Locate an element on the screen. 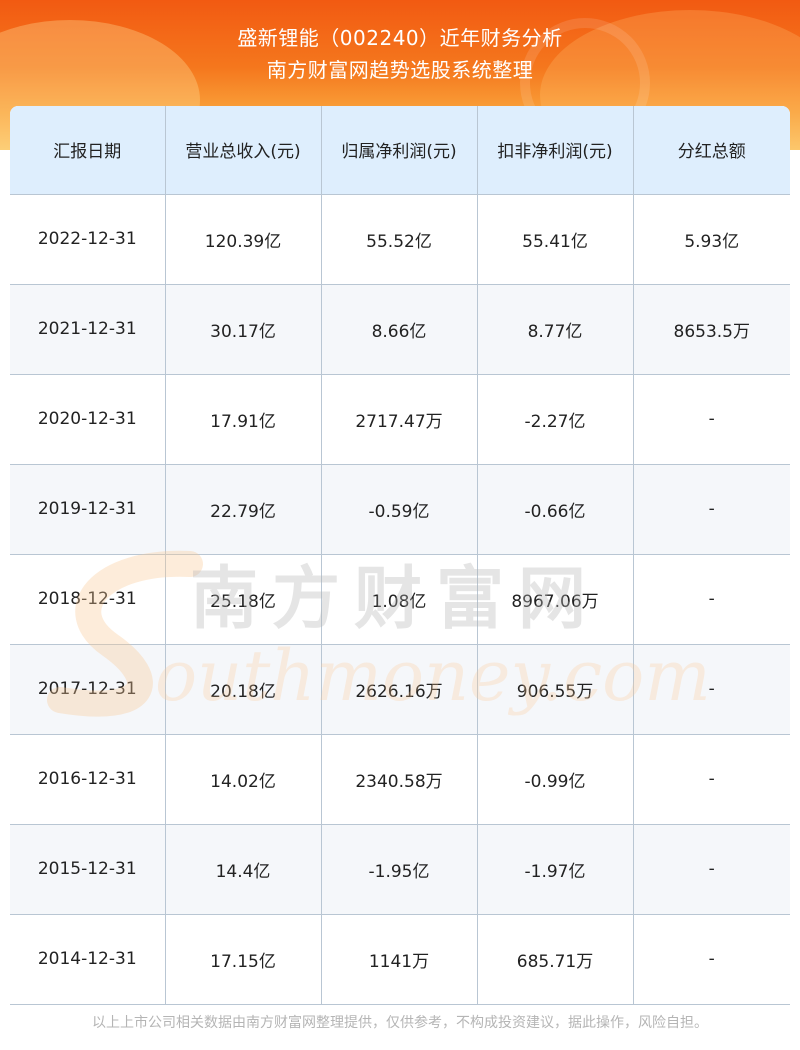  title-line-2: 南方财富网趋势选股系统整理 is located at coordinates (400, 70).